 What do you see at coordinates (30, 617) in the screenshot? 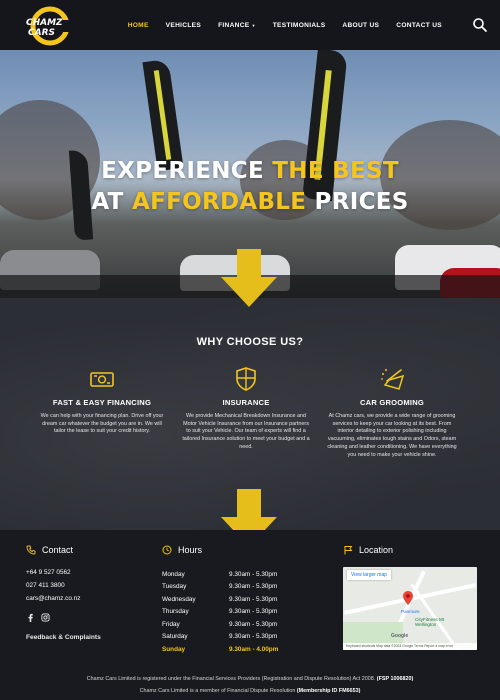
I see `facebook-icon` at bounding box center [30, 617].